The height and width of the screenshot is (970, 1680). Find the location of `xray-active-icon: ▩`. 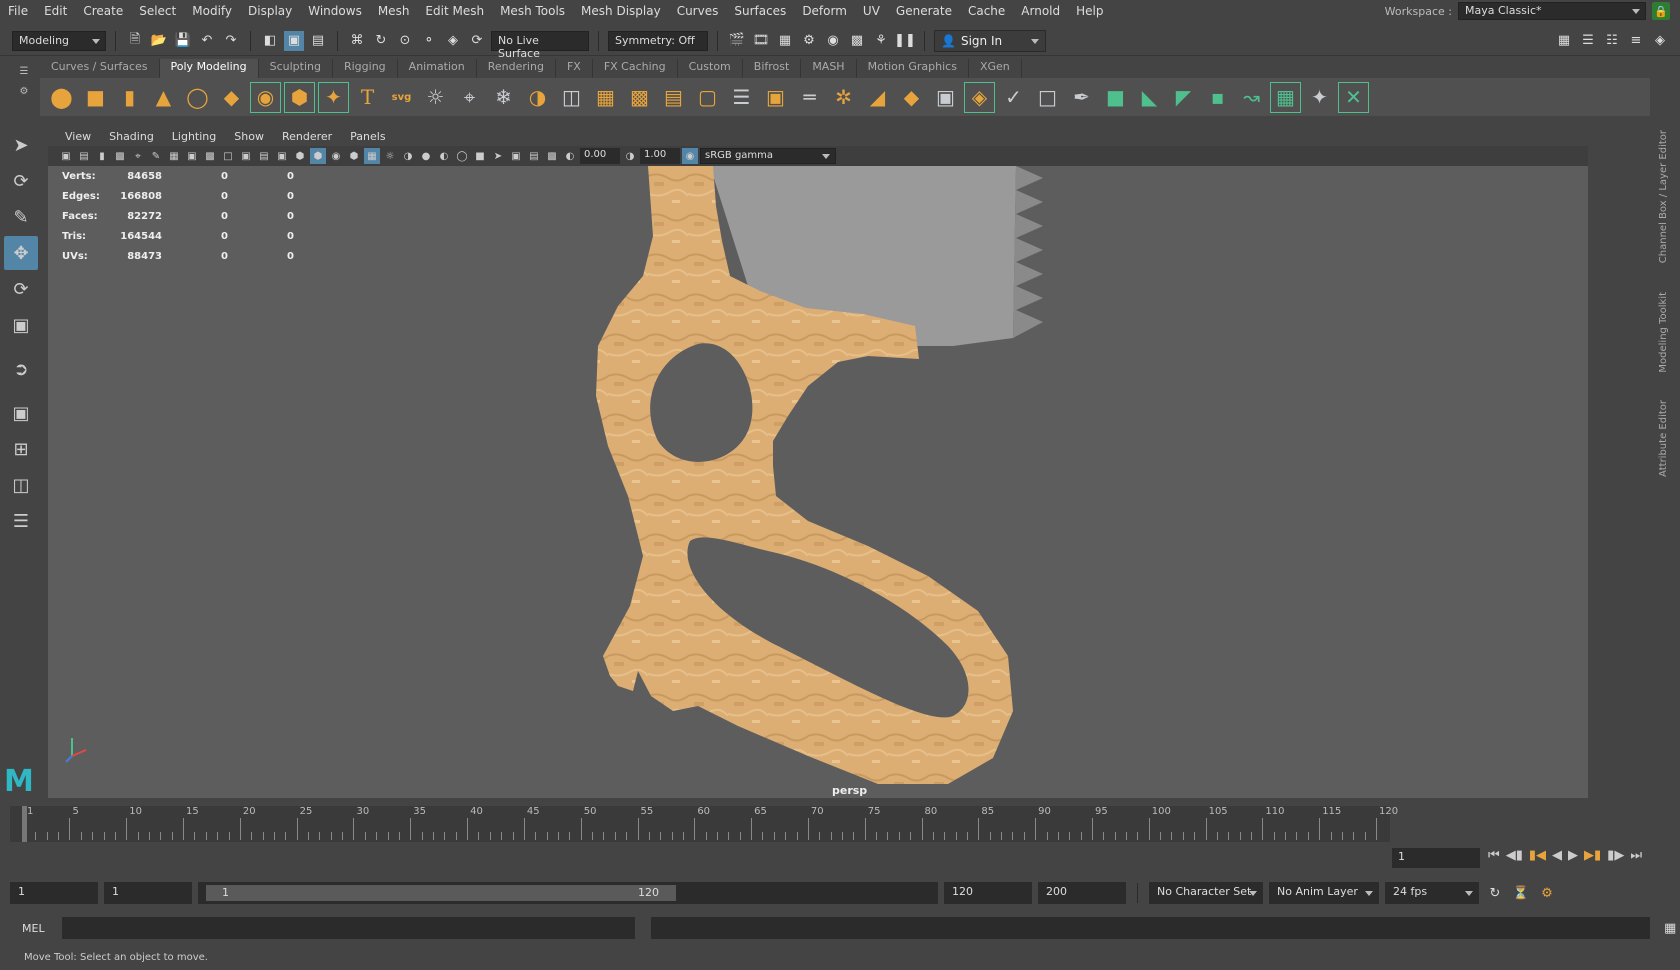

xray-active-icon: ▩ is located at coordinates (552, 156).